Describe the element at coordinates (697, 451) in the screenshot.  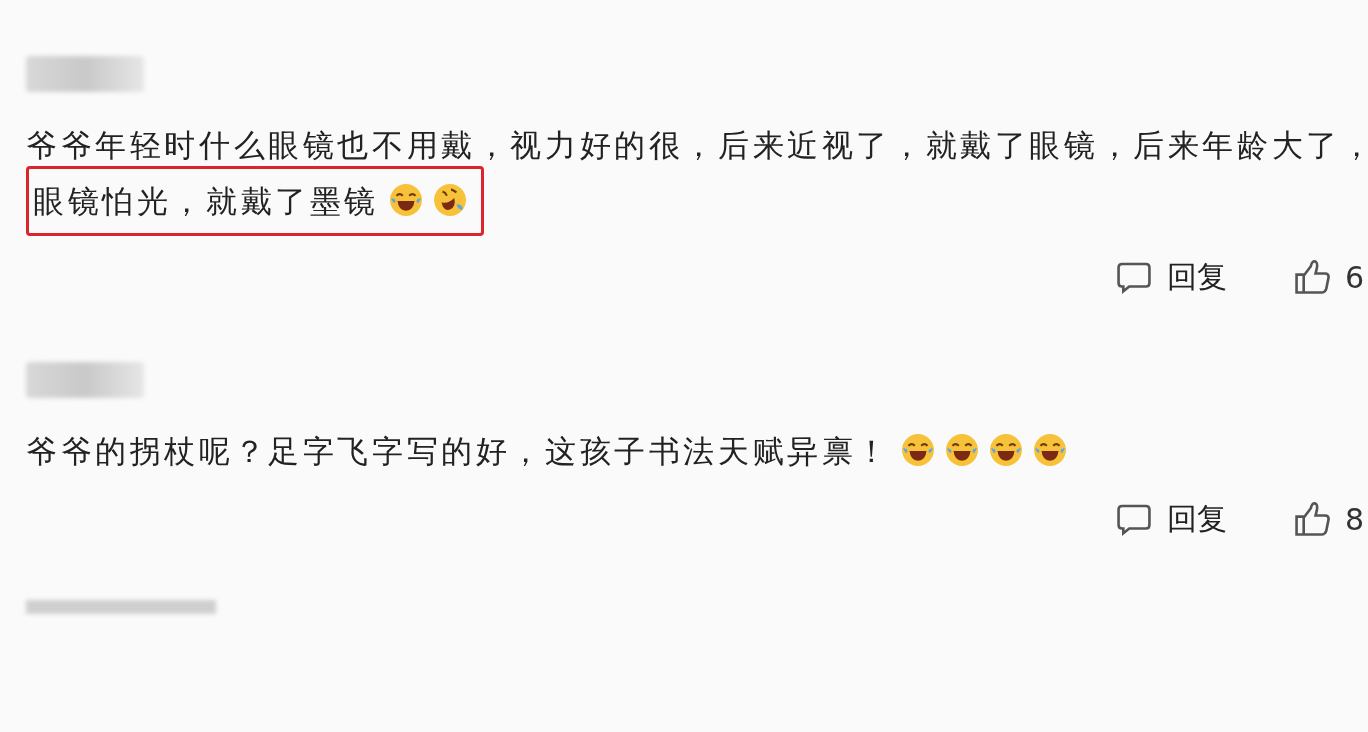
I see `comment-text: 爷爷的拐杖呢？足字飞字写的好，这孩子书法天赋异禀！` at that location.